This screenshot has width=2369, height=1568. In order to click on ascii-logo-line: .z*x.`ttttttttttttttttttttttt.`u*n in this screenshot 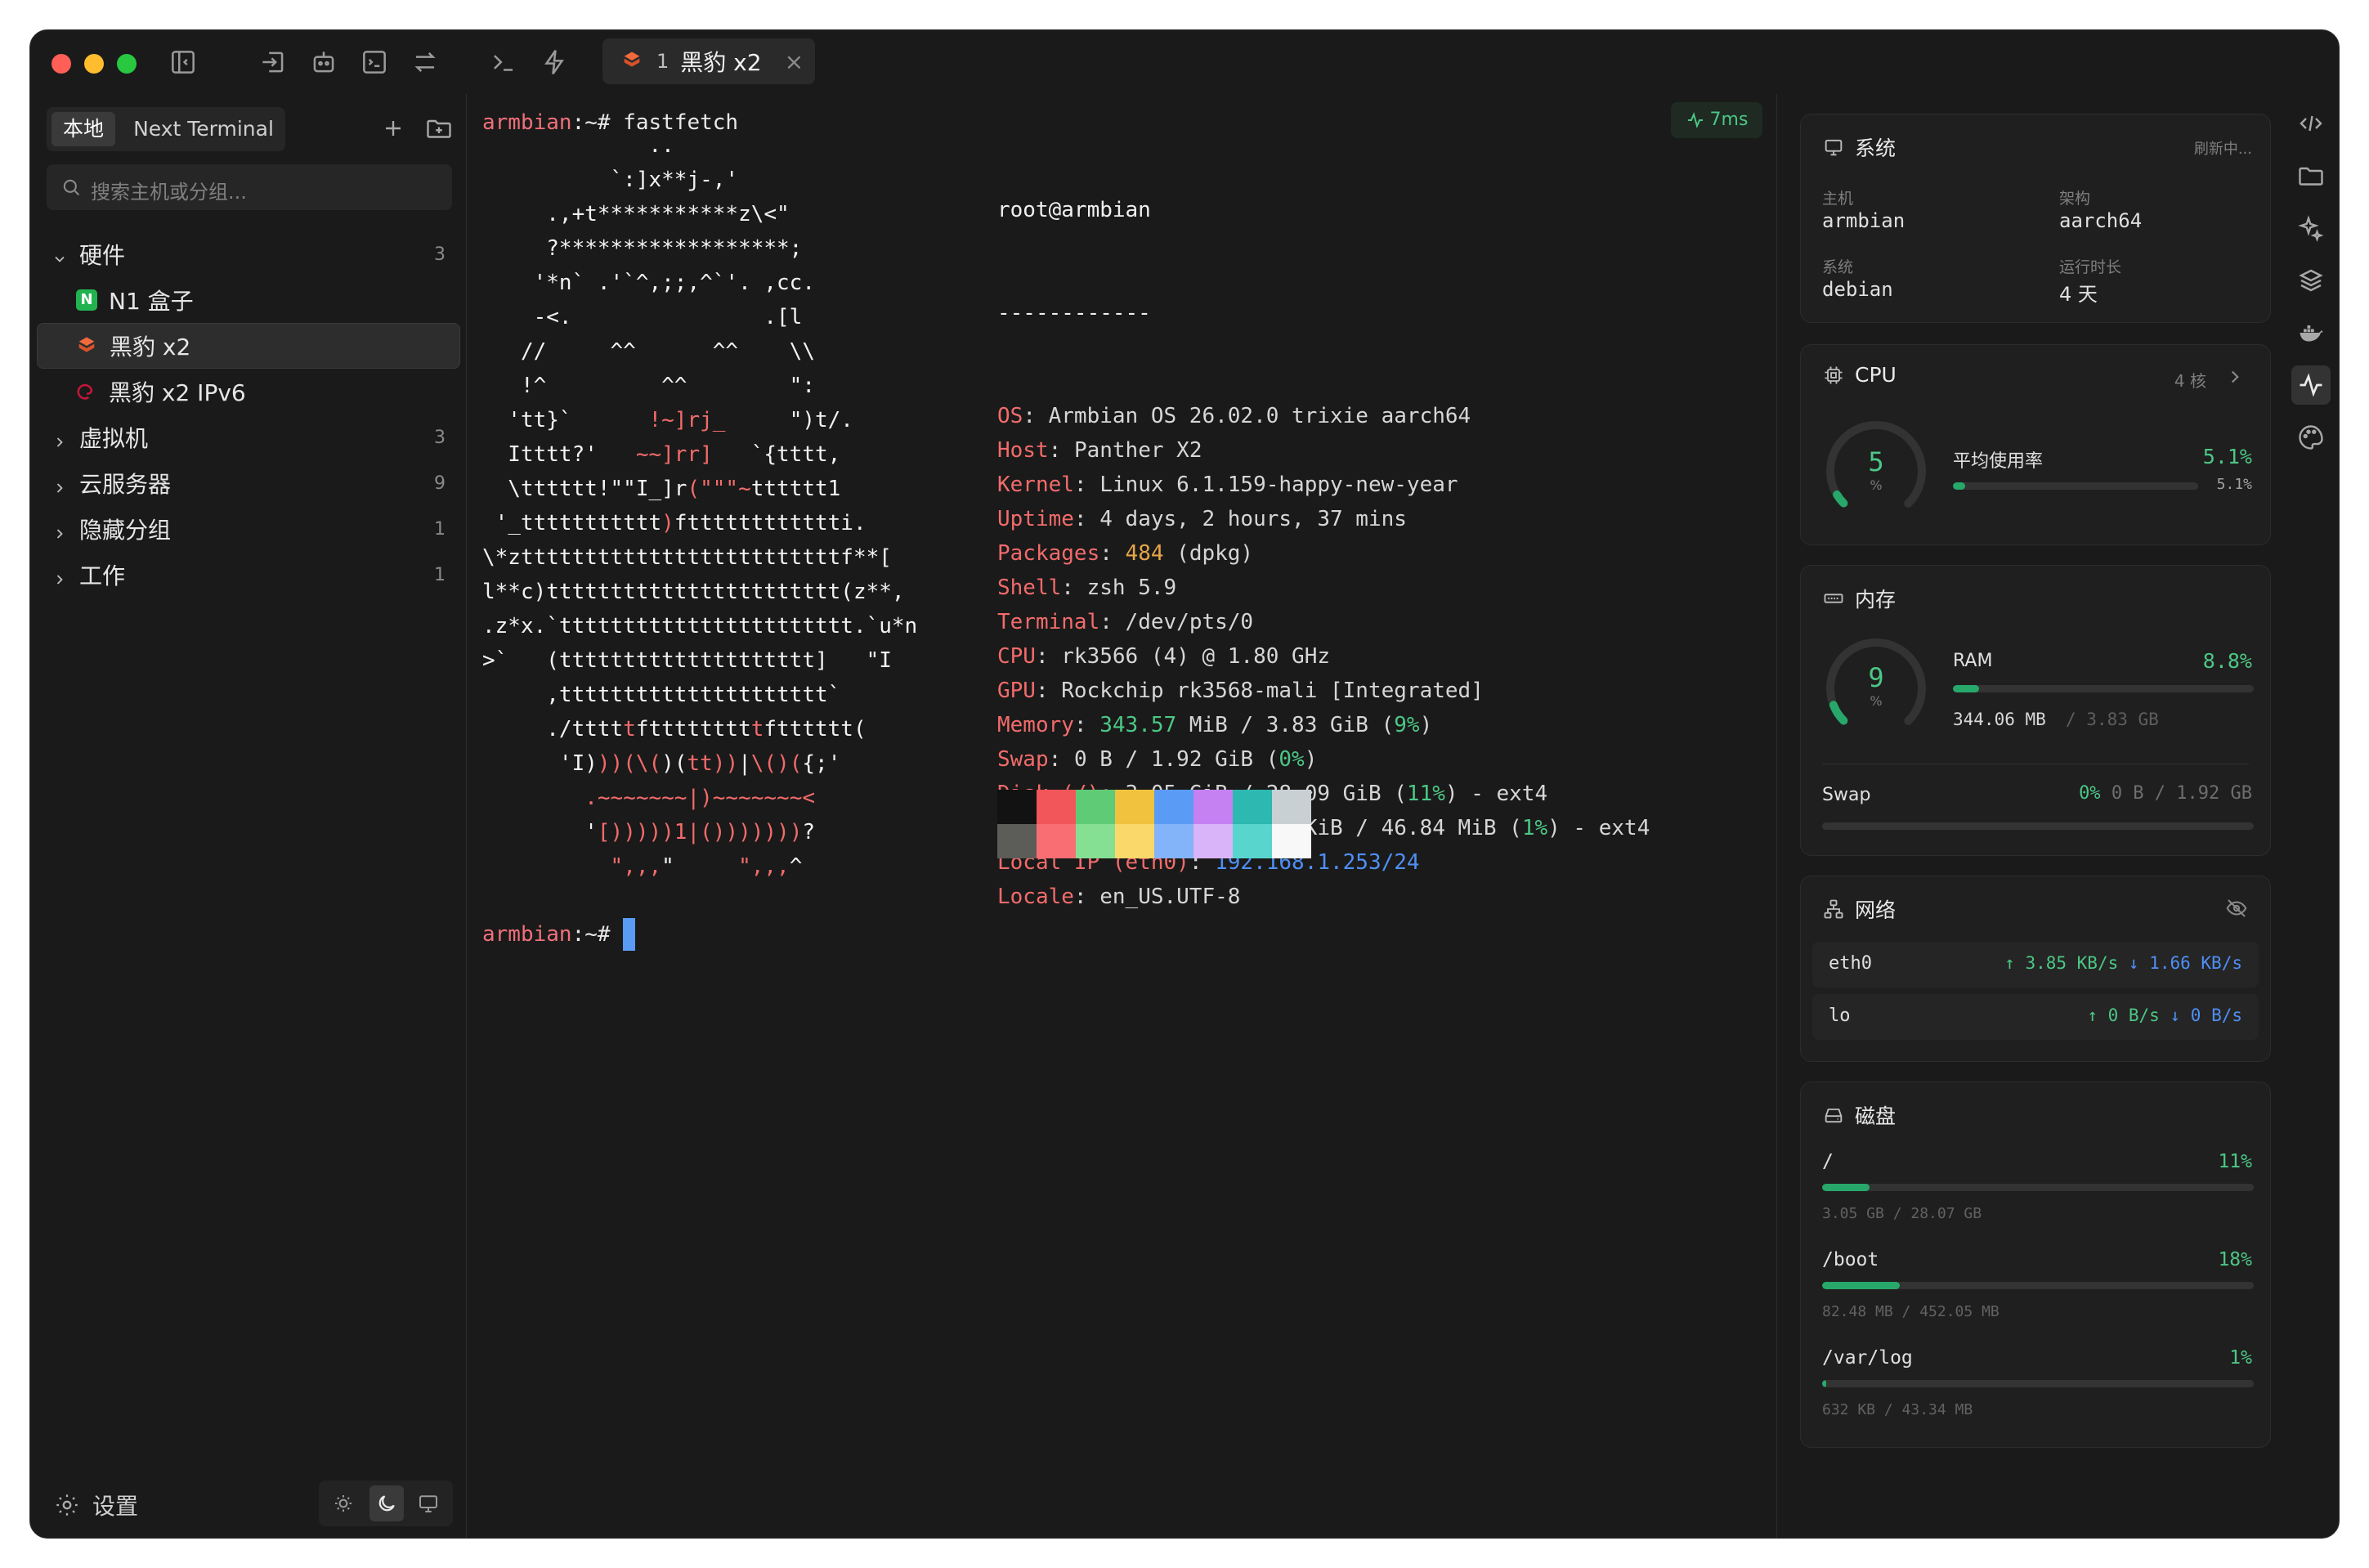, I will do `click(700, 626)`.